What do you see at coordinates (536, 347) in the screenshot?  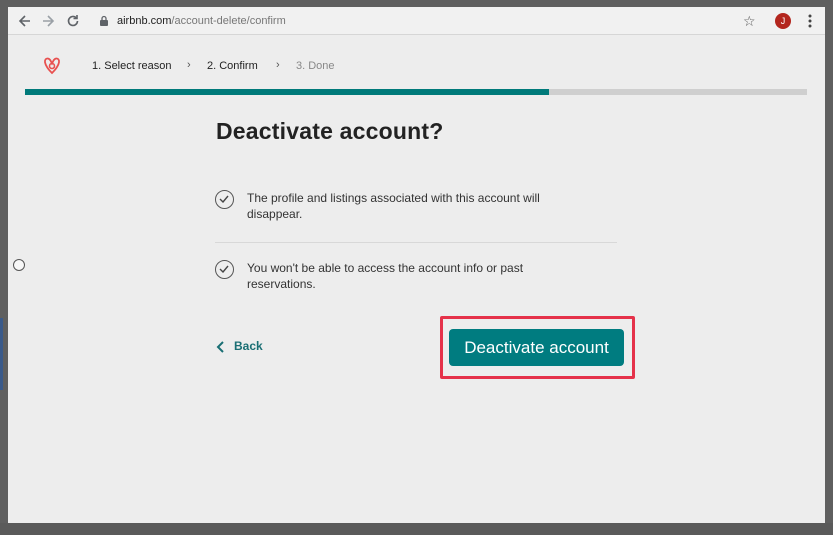 I see `deactivate-account-button: Deactivate account` at bounding box center [536, 347].